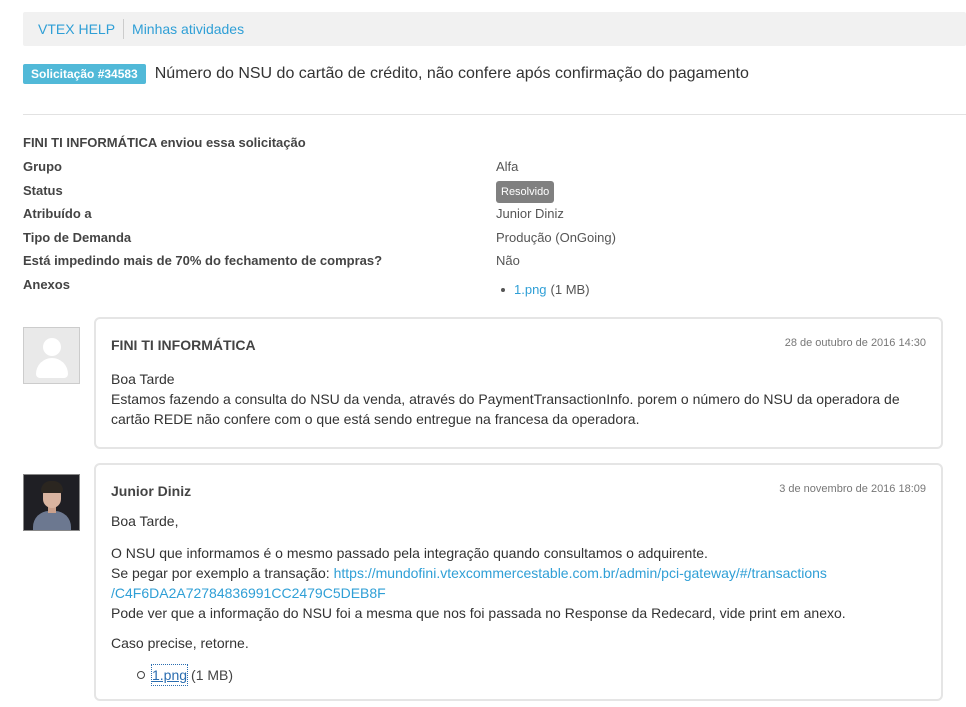  I want to click on detail-row-status: Status Resolvido, so click(494, 192).